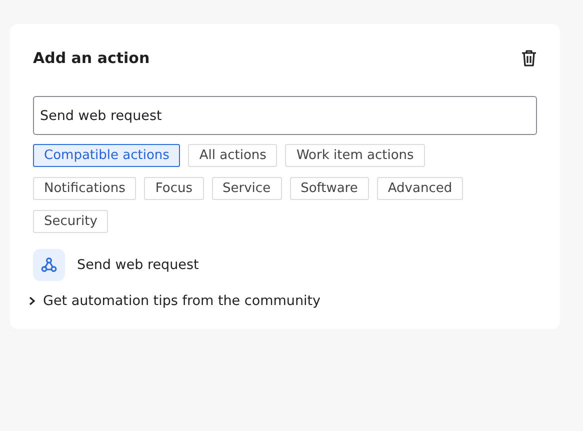  Describe the element at coordinates (106, 155) in the screenshot. I see `filter-chip: Compatible actions` at that location.